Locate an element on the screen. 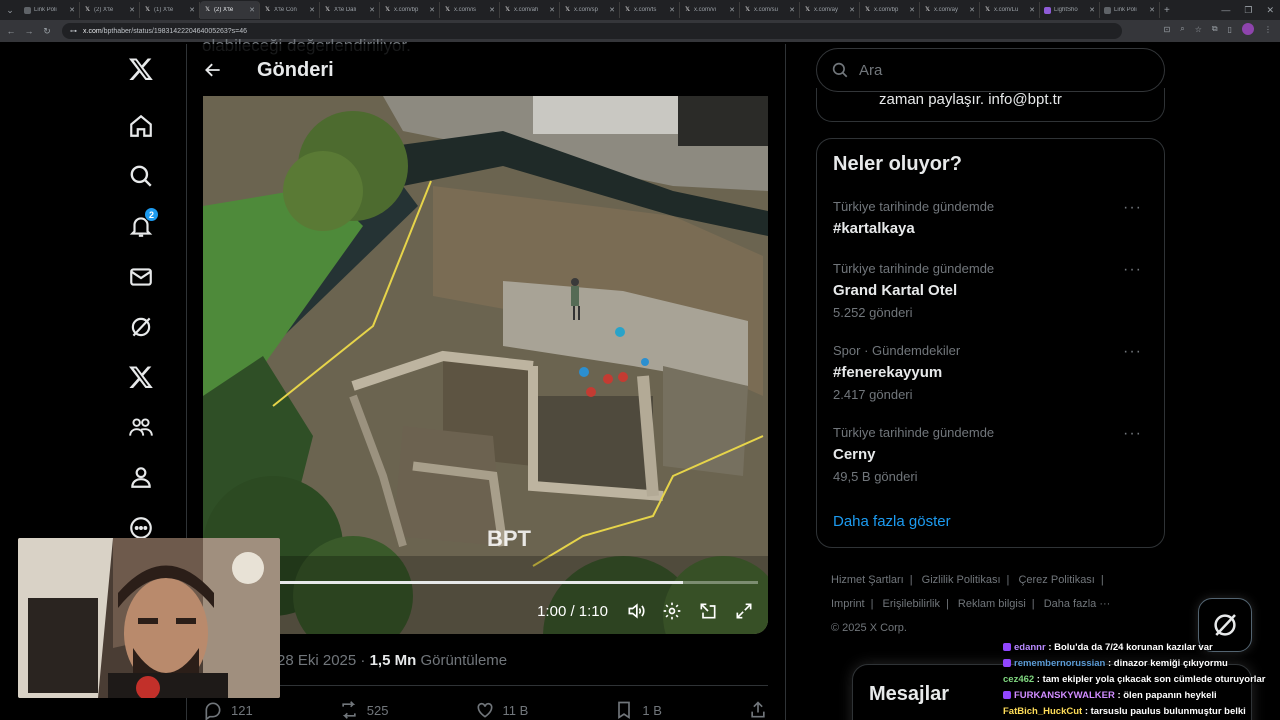 The height and width of the screenshot is (720, 1280). close-window-icon: ✕ is located at coordinates (1270, 10).